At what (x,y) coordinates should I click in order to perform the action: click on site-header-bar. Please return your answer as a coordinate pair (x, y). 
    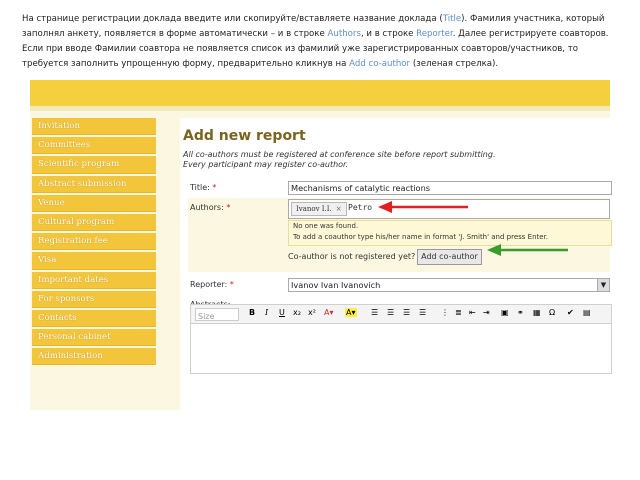
    Looking at the image, I should click on (320, 93).